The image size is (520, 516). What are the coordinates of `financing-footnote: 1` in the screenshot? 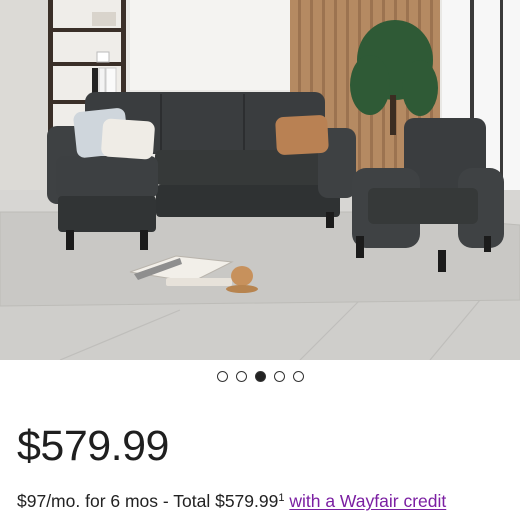 It's located at (281, 498).